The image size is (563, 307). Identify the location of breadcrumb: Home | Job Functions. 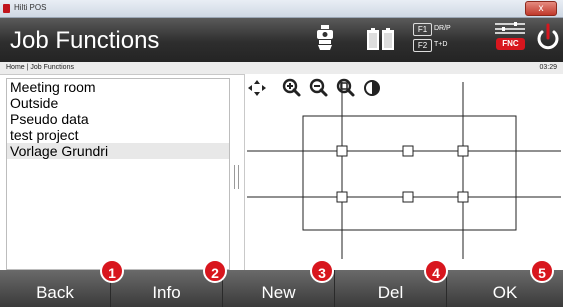
(40, 67).